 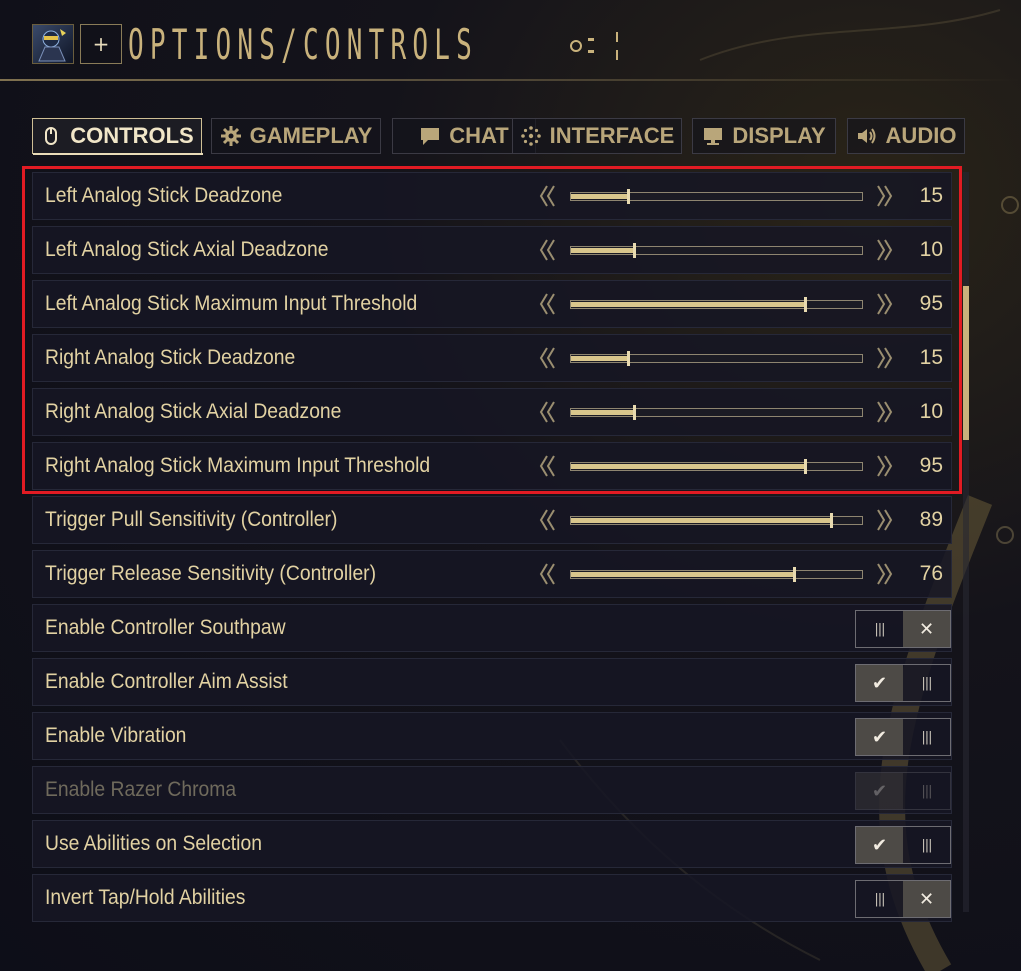 What do you see at coordinates (116, 735) in the screenshot?
I see `setting-label: Enable Vibration` at bounding box center [116, 735].